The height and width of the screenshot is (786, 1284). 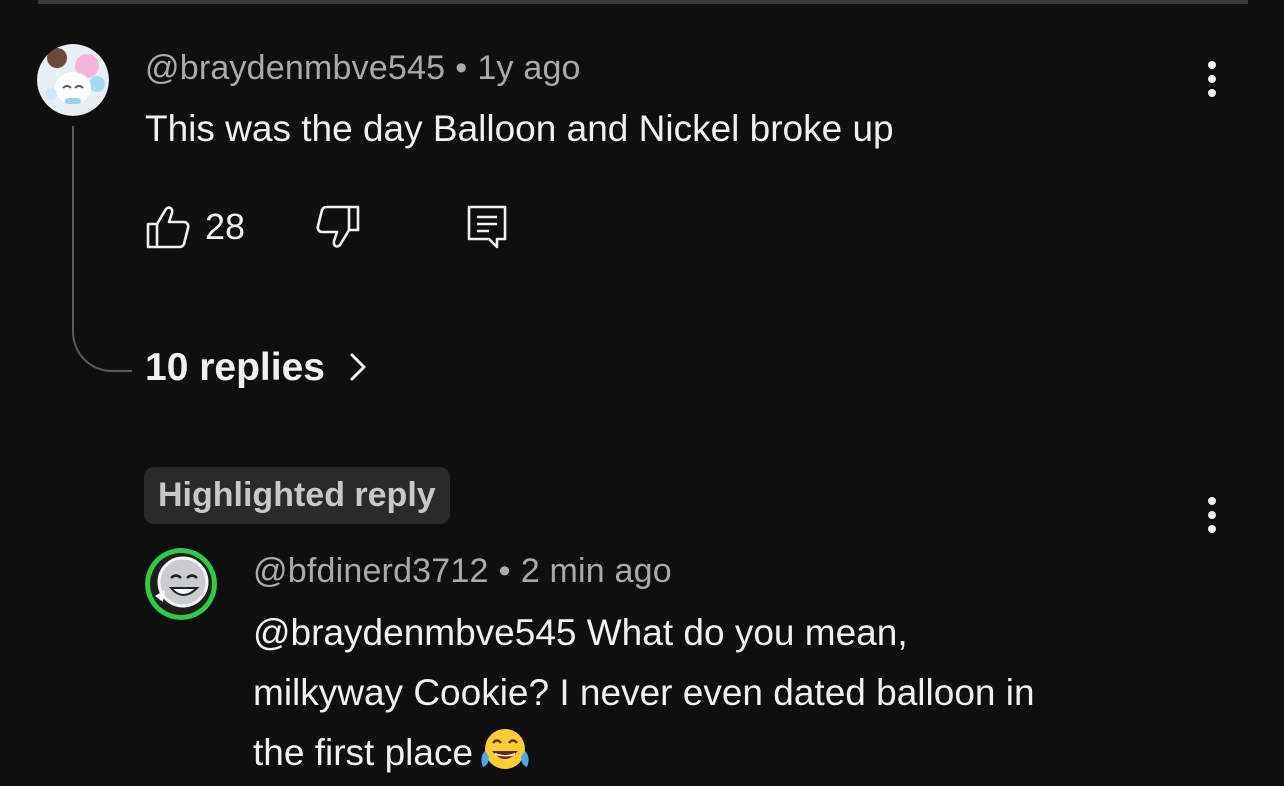 What do you see at coordinates (358, 370) in the screenshot?
I see `chevron-right-icon` at bounding box center [358, 370].